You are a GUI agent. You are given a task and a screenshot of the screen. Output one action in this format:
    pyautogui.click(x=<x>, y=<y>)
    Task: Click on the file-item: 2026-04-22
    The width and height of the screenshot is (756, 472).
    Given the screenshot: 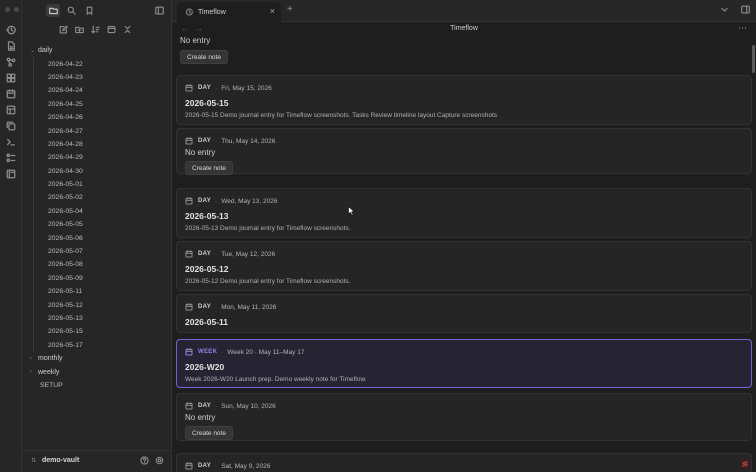 What is the action you would take?
    pyautogui.click(x=97, y=63)
    